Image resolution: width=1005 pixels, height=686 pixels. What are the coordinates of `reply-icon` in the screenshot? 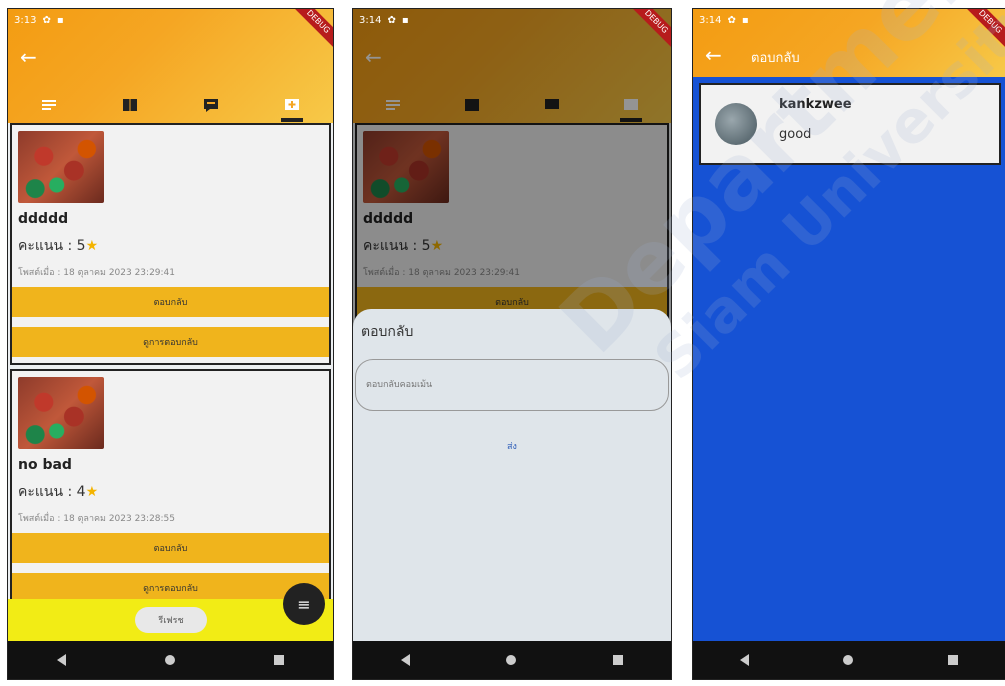 It's located at (292, 104).